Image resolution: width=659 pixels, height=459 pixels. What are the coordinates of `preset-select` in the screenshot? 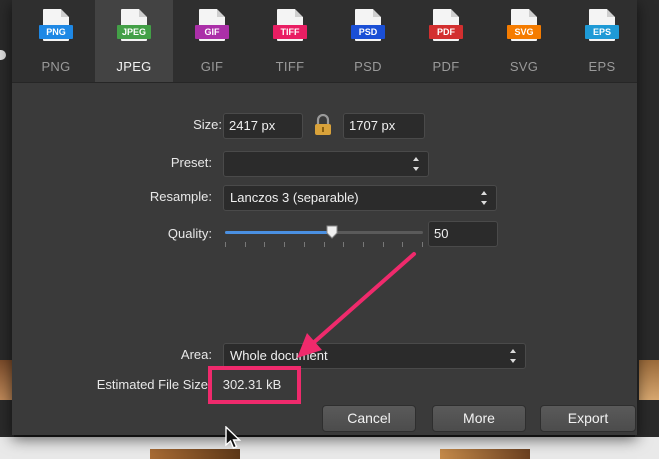 It's located at (326, 164).